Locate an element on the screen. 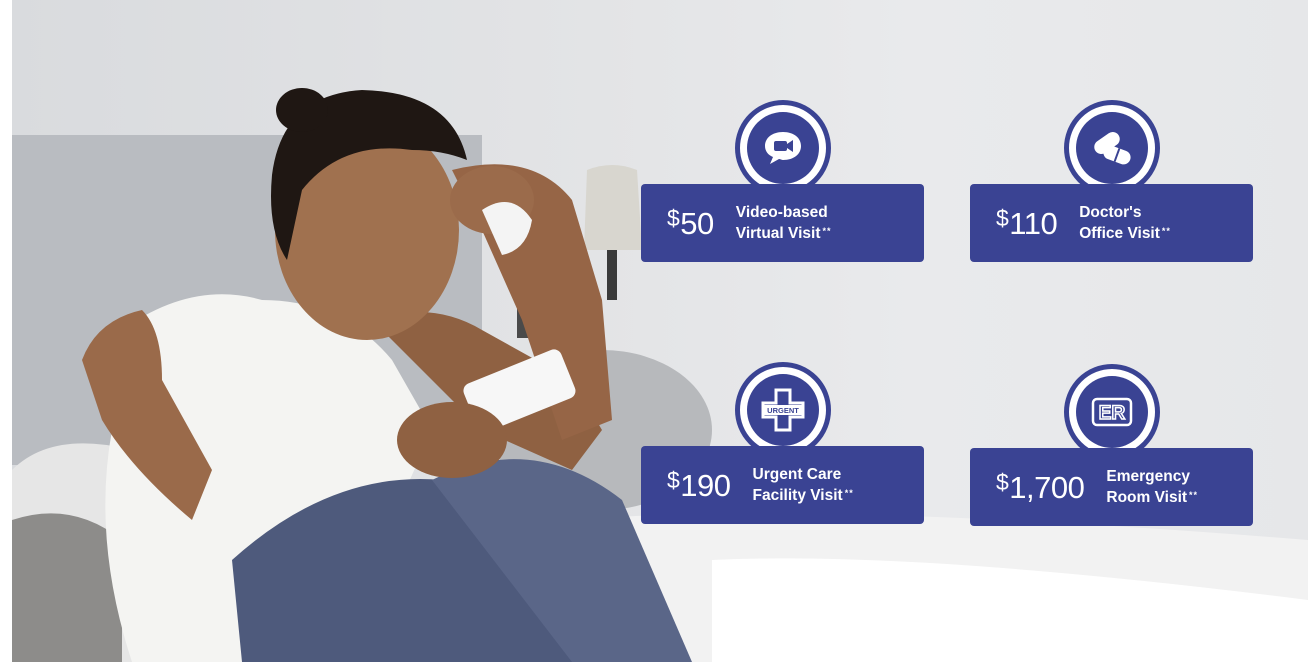 The height and width of the screenshot is (662, 1312). video-visit-badge is located at coordinates (782, 148).